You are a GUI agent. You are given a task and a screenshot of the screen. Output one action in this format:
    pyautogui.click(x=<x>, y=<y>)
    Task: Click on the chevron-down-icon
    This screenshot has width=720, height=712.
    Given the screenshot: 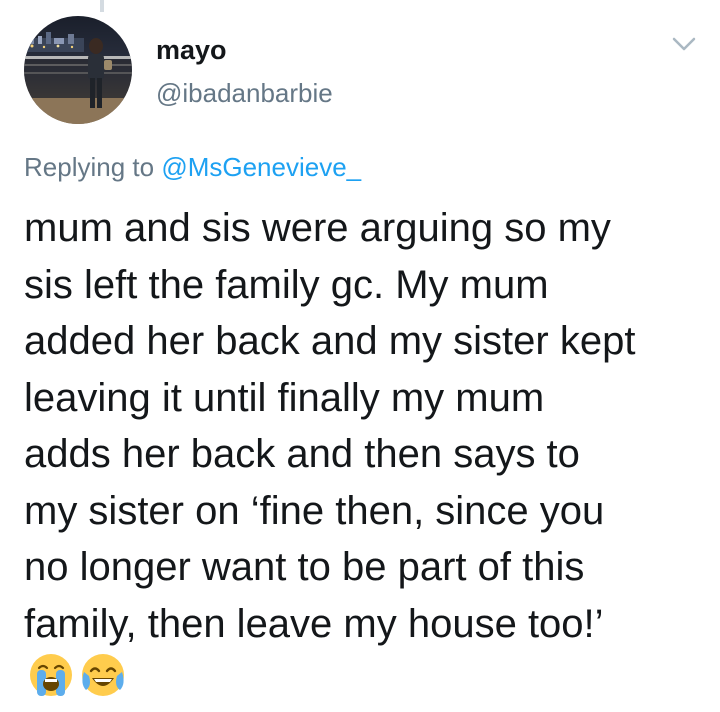 What is the action you would take?
    pyautogui.click(x=684, y=44)
    